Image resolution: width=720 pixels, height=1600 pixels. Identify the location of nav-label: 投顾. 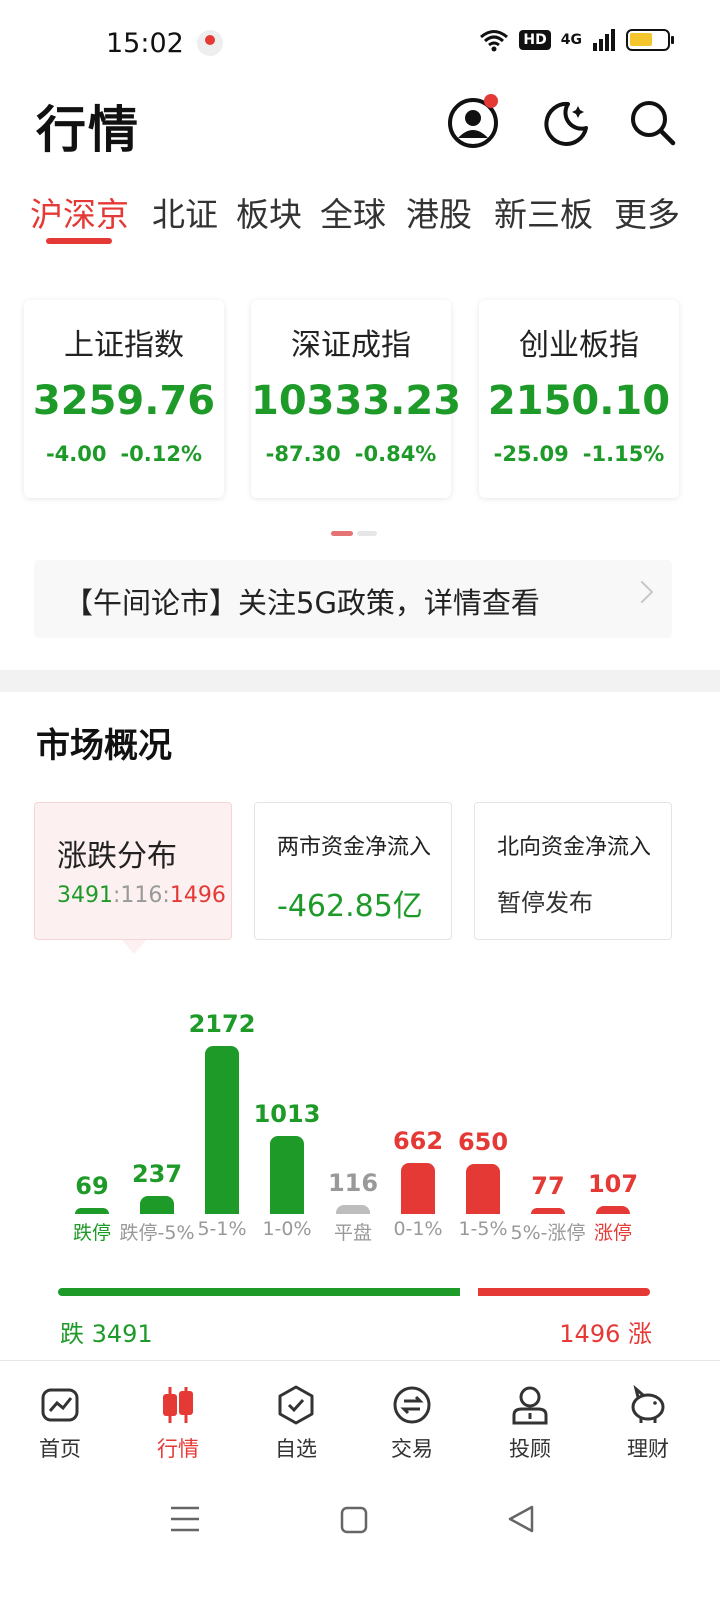
(530, 1449).